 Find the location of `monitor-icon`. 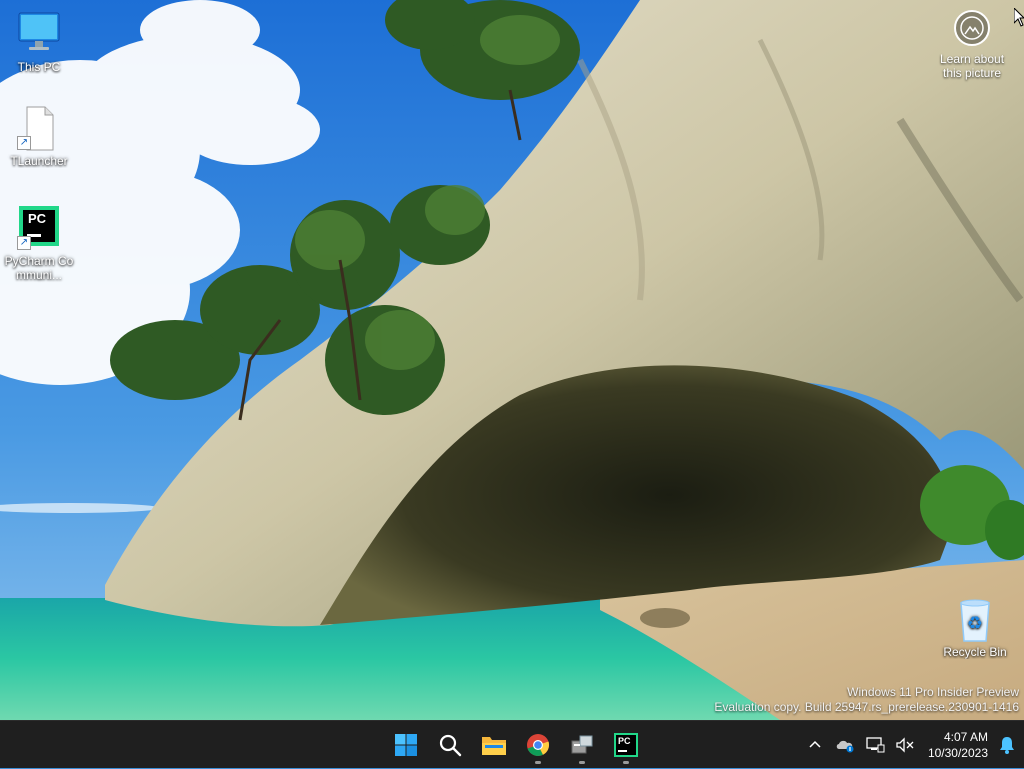

monitor-icon is located at coordinates (39, 34).